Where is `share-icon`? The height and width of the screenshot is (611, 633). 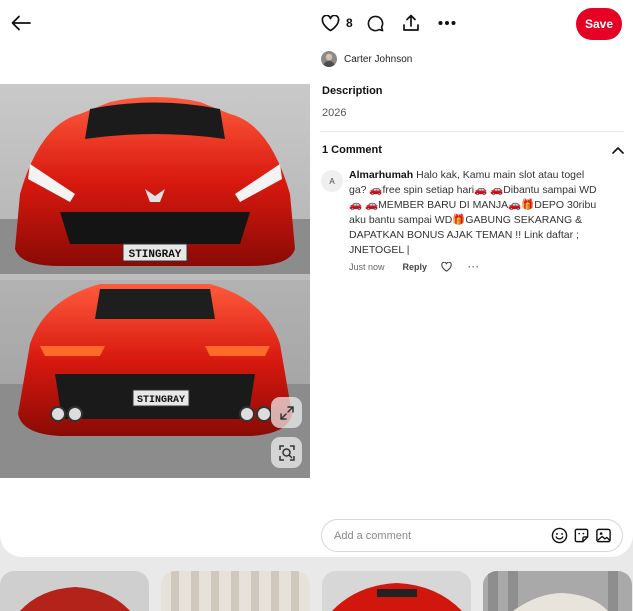
share-icon is located at coordinates (410, 22).